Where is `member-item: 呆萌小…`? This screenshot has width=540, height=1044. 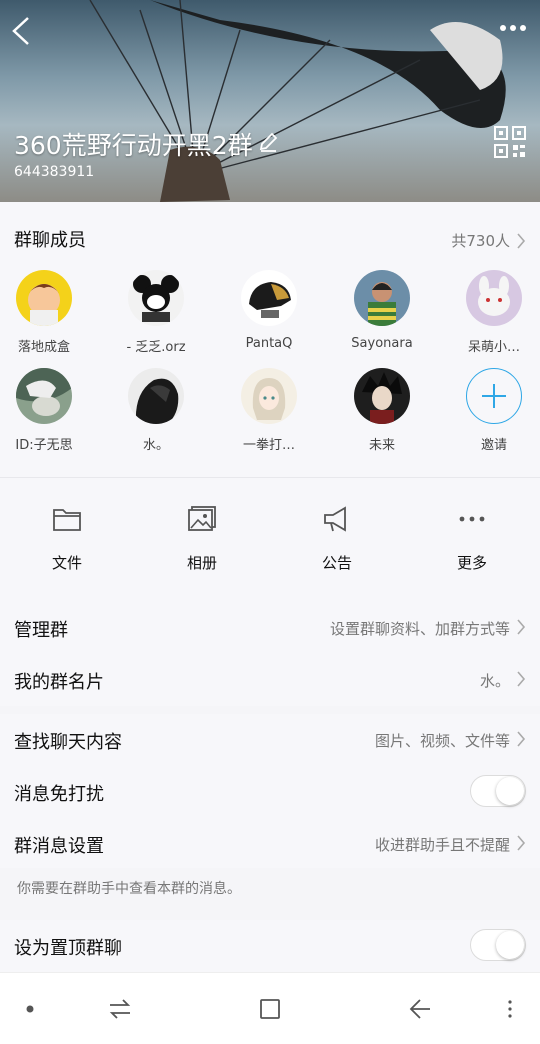 member-item: 呆萌小… is located at coordinates (492, 312).